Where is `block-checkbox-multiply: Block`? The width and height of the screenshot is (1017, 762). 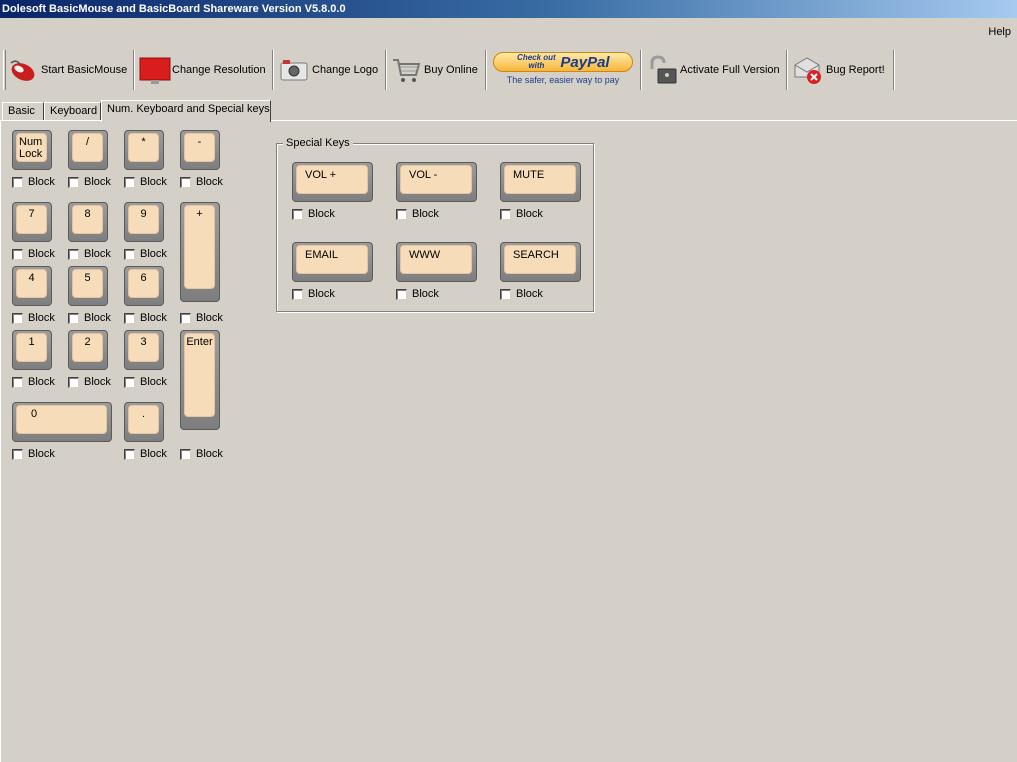
block-checkbox-multiply: Block is located at coordinates (145, 182).